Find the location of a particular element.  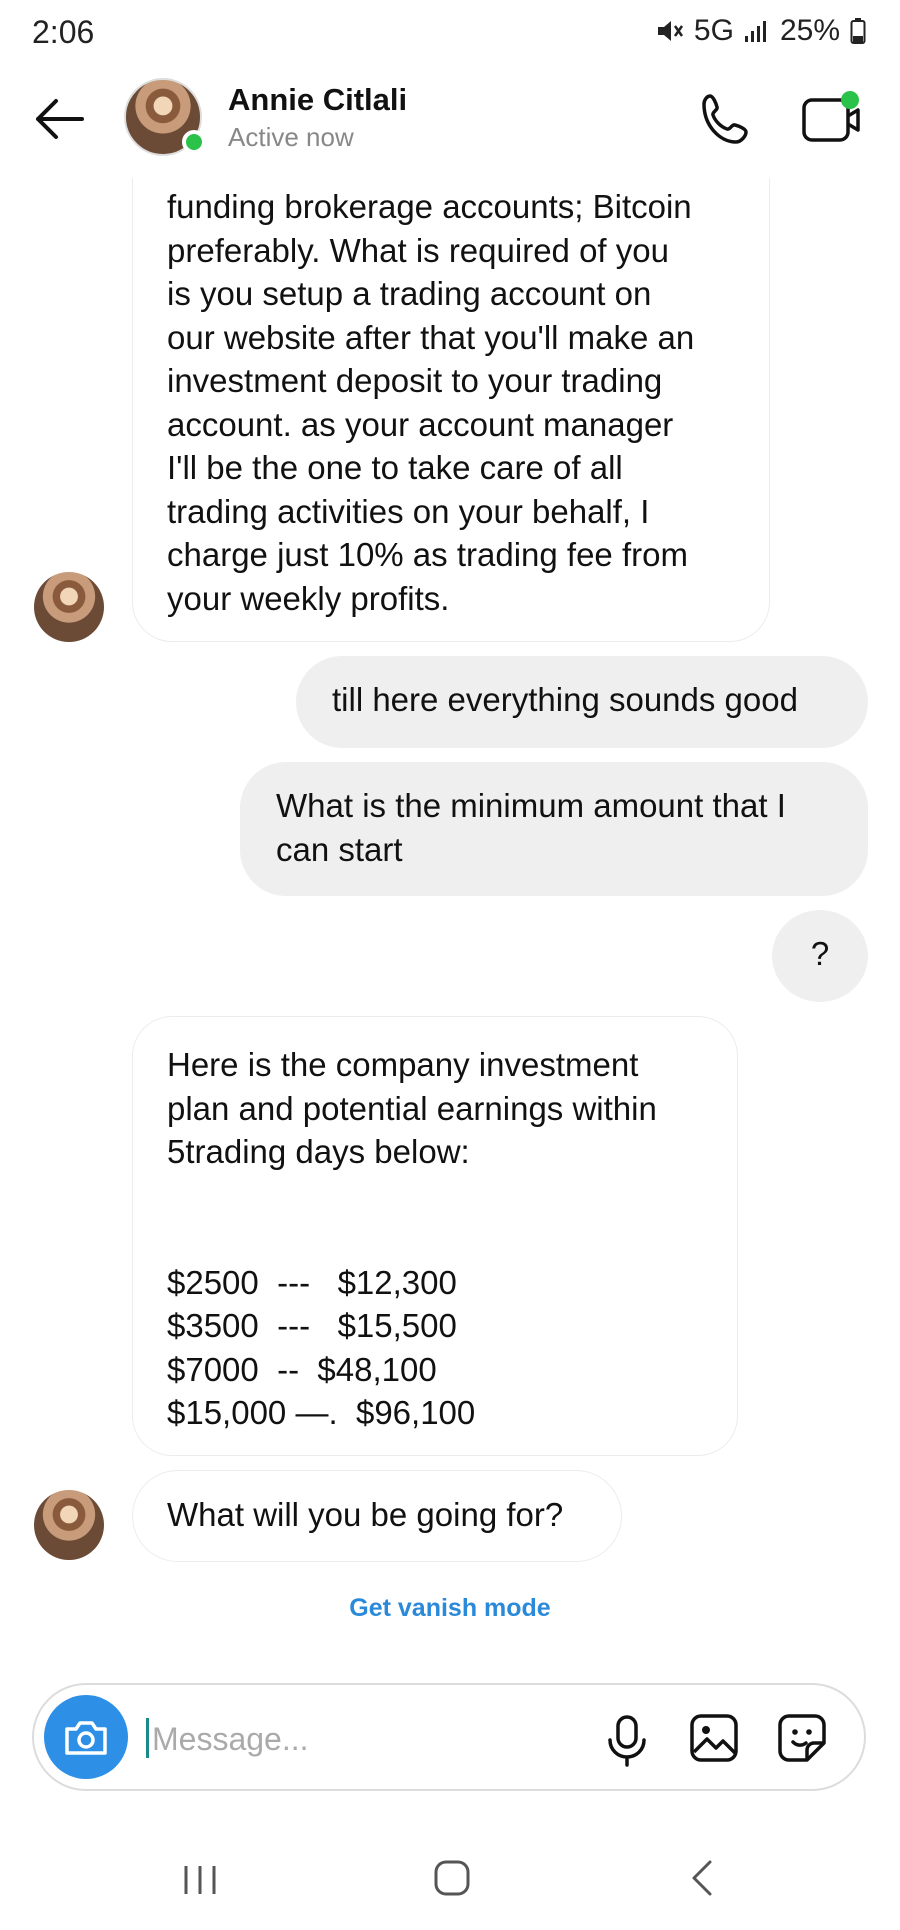

sticker-icon is located at coordinates (802, 1738).